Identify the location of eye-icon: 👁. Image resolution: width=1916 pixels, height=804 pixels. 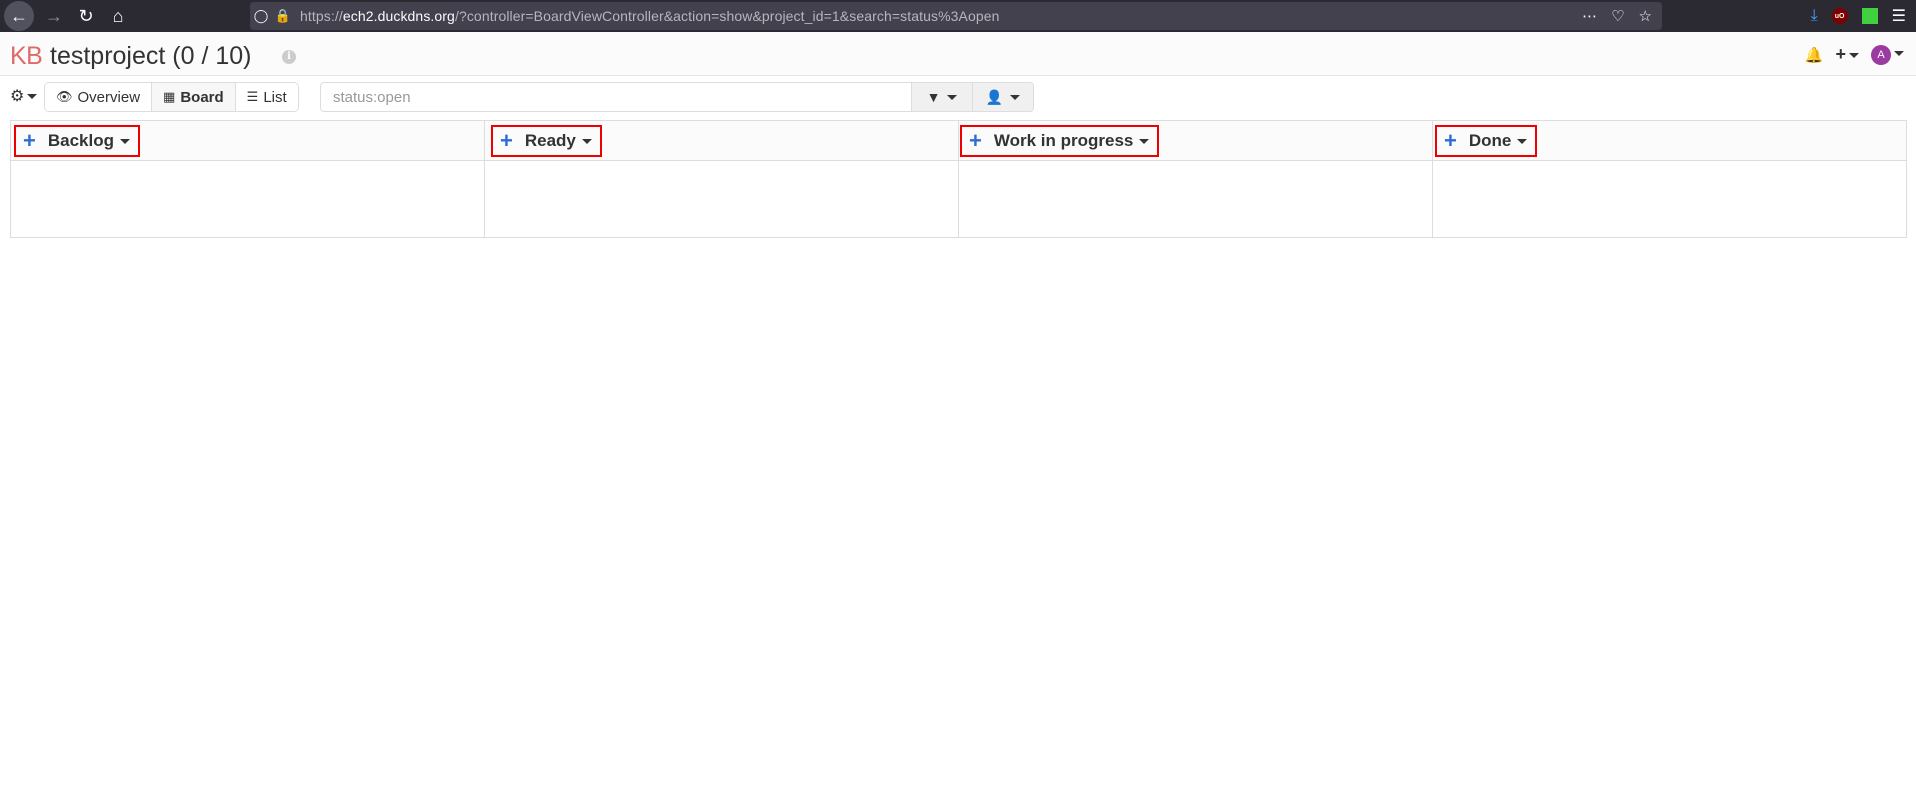
(64, 96).